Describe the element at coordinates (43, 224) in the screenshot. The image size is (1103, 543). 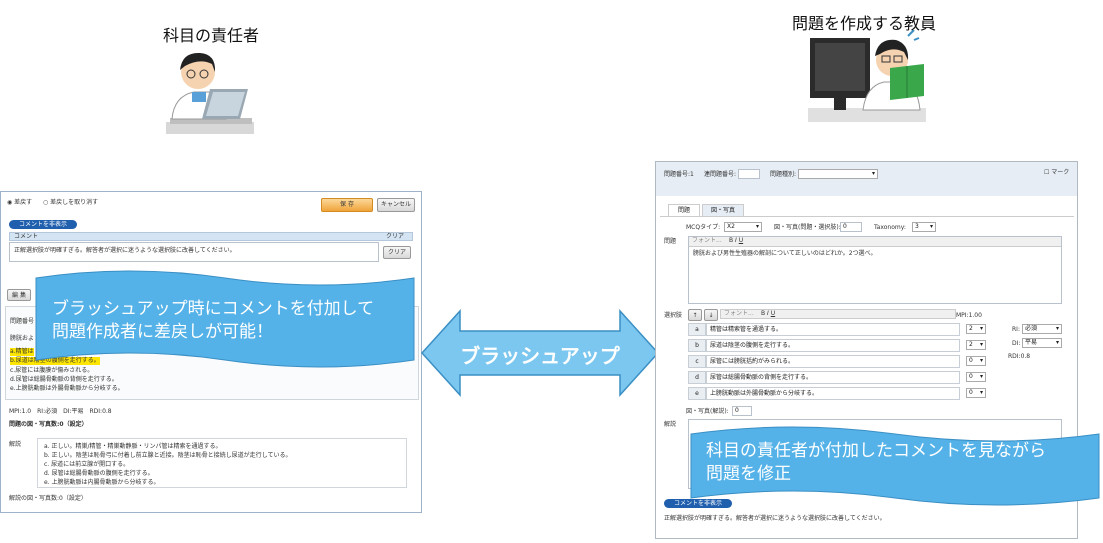
I see `comment-toggle-button: コメントを非表示` at that location.